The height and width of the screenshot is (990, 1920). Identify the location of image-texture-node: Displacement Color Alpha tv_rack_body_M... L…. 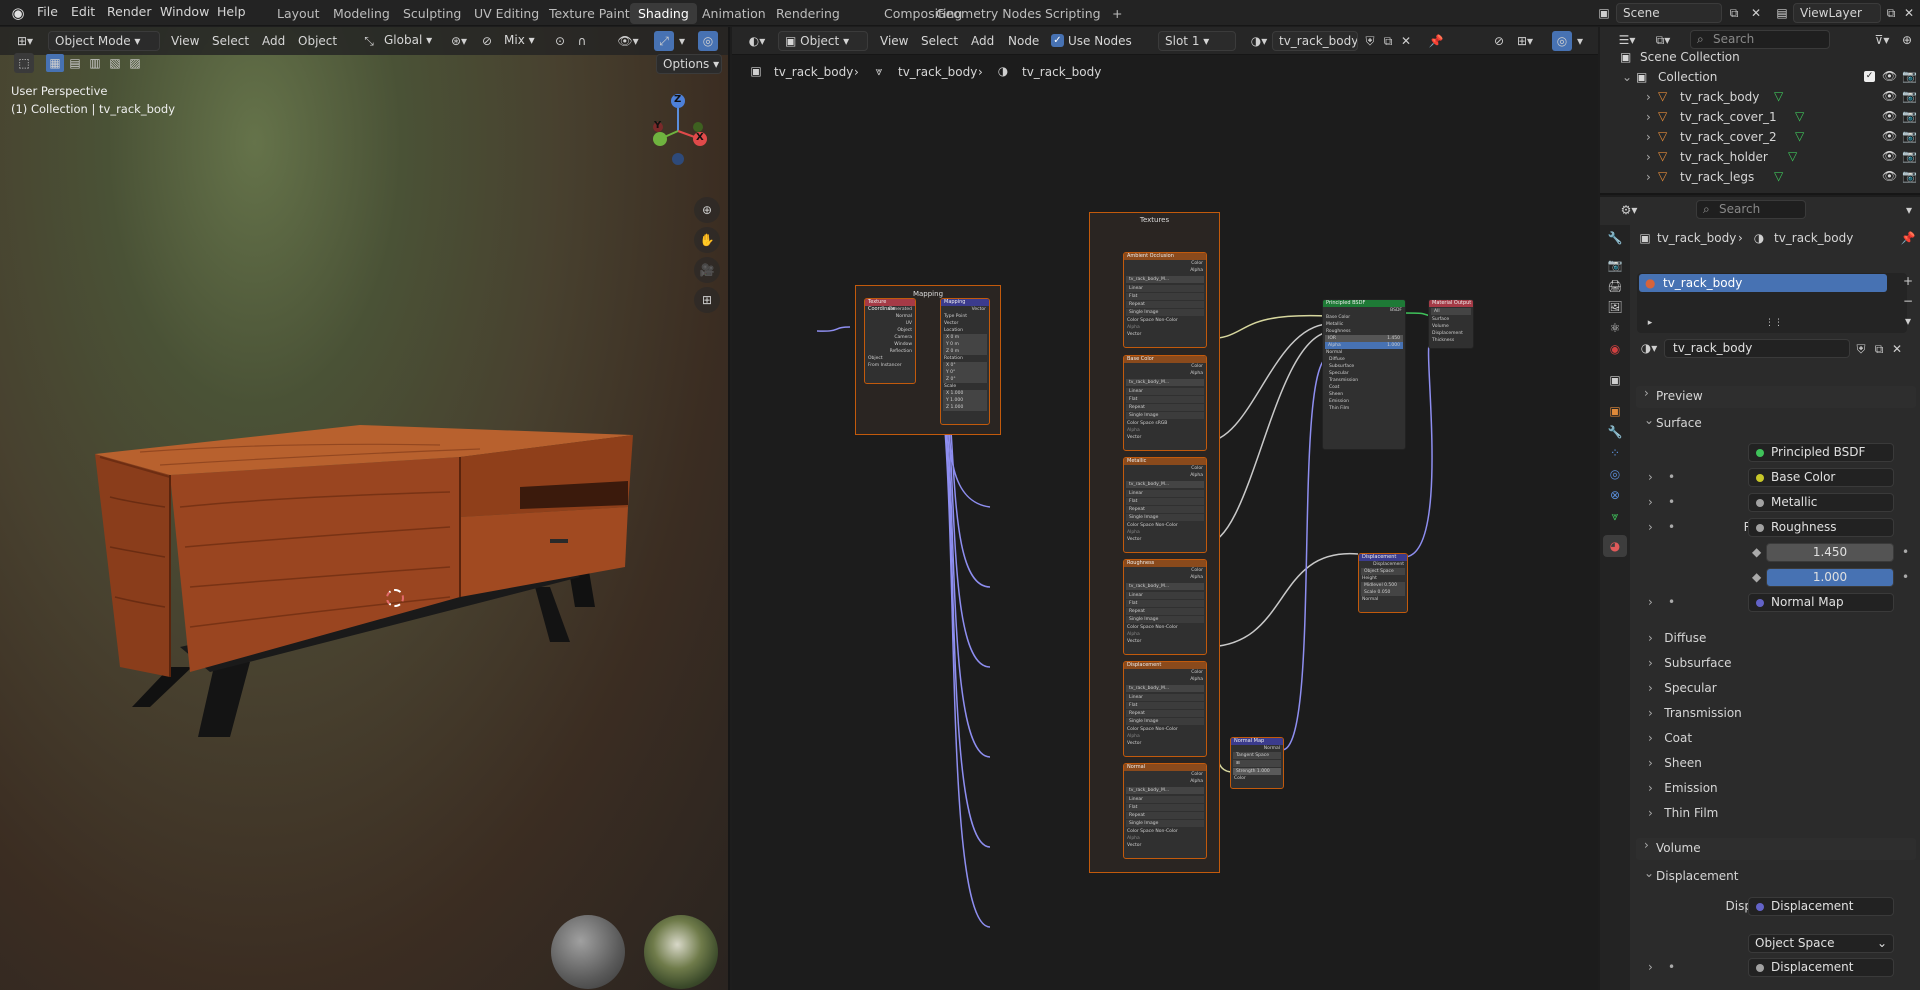
(1165, 709).